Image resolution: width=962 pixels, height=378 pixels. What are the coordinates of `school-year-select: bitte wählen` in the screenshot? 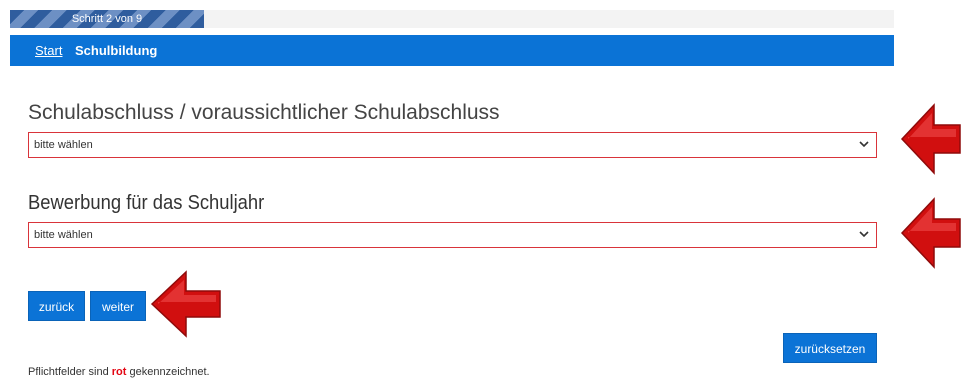 It's located at (452, 235).